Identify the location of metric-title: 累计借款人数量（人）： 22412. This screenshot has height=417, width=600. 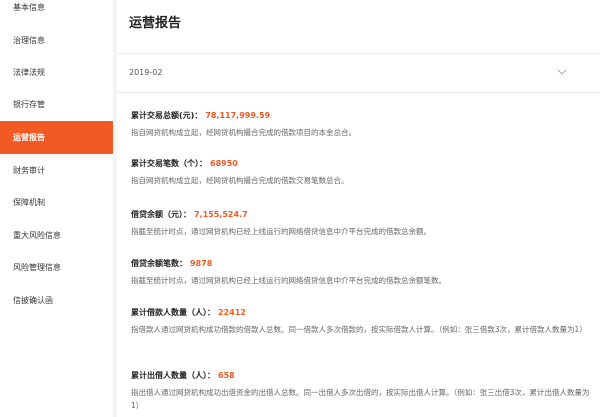
(188, 312).